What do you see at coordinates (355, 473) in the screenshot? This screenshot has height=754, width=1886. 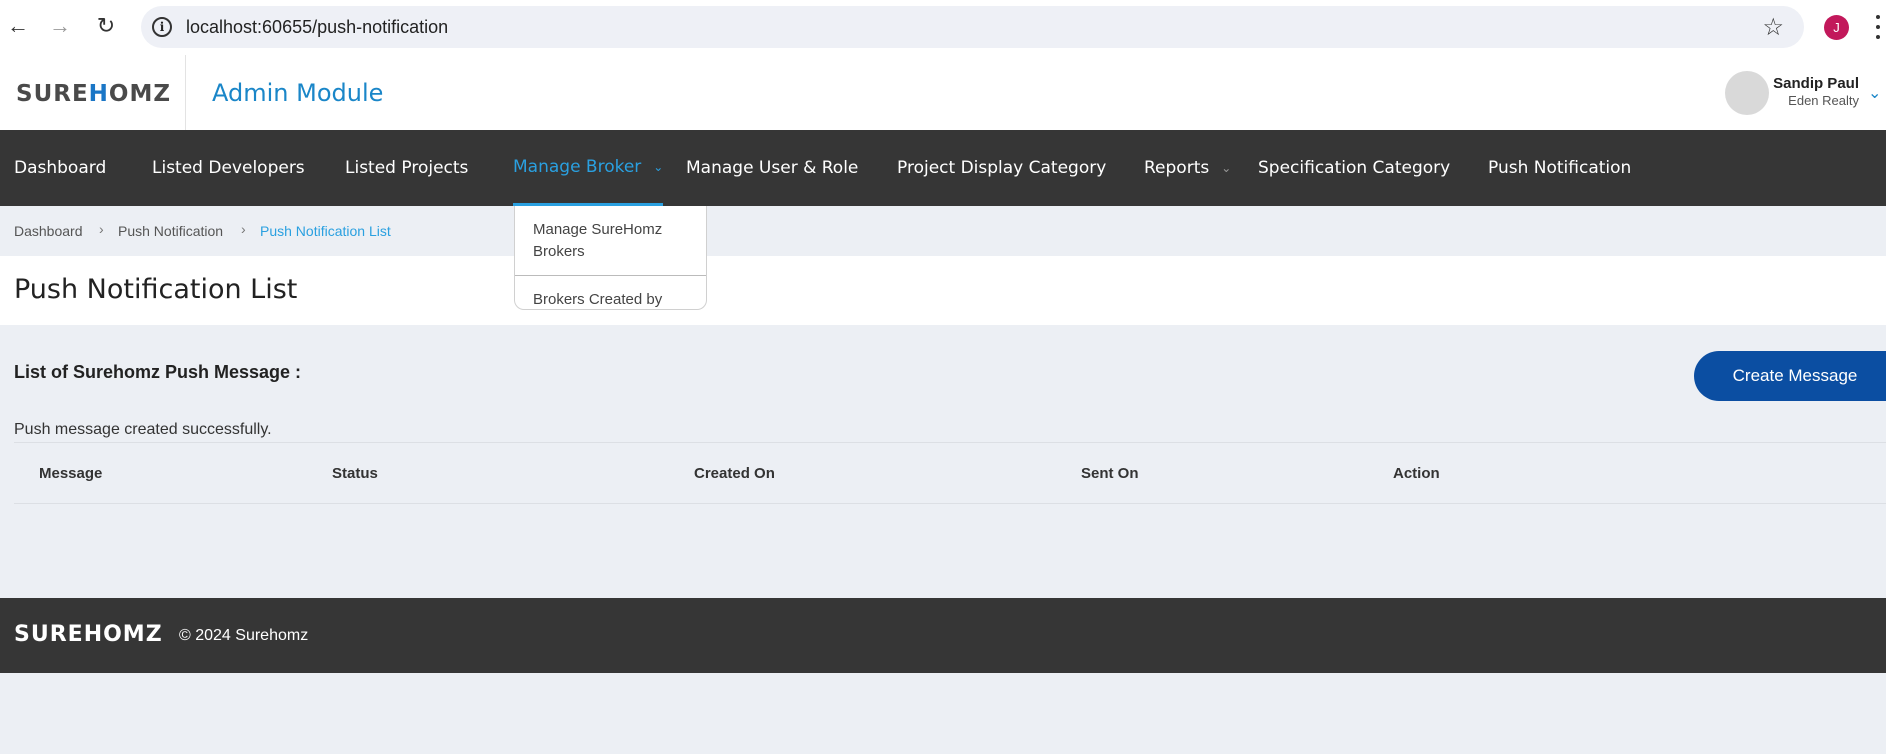 I see `column-header-status: Status` at bounding box center [355, 473].